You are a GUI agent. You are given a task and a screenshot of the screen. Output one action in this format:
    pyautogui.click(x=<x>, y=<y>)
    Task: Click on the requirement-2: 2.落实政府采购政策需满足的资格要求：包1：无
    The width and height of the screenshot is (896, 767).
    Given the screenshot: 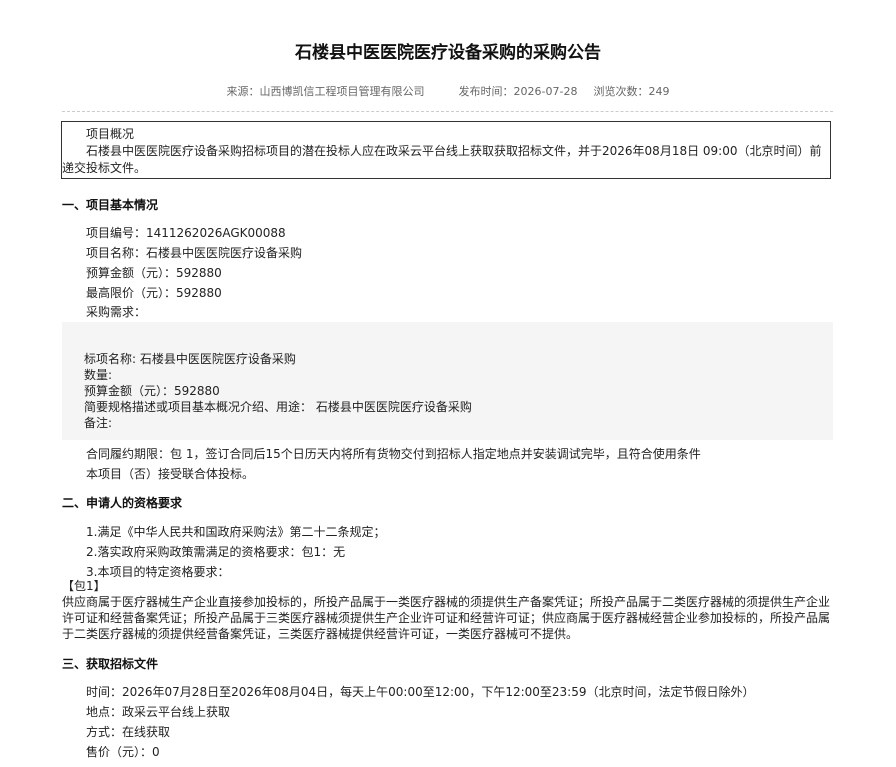 What is the action you would take?
    pyautogui.click(x=216, y=552)
    